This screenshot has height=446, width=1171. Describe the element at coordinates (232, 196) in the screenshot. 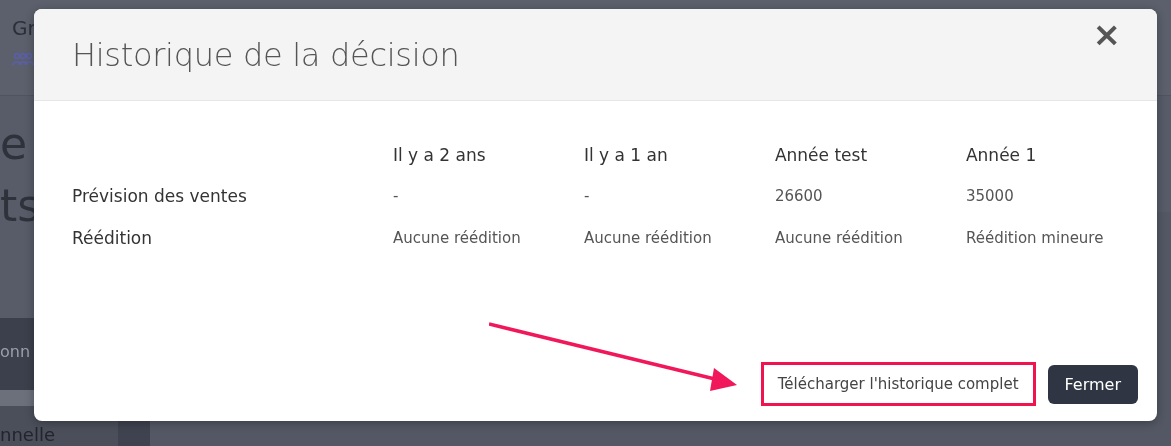

I see `row-label: Prévision des ventes` at that location.